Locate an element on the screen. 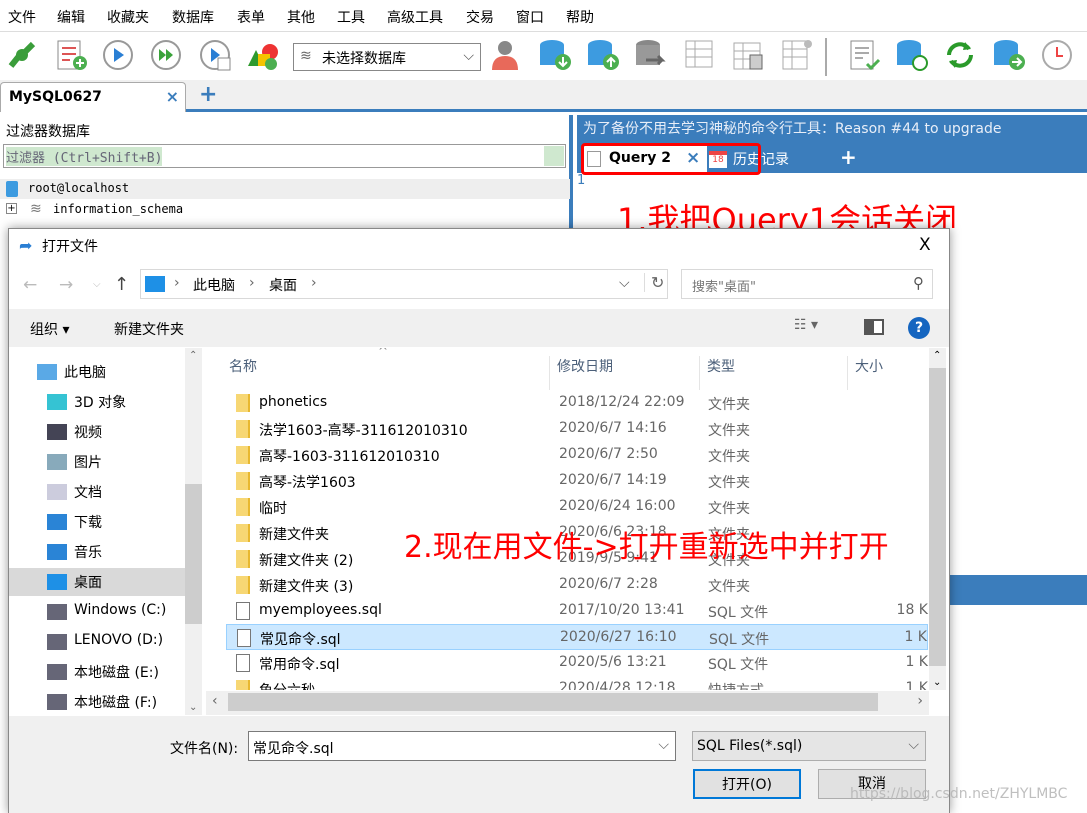 The image size is (1087, 813). nav-item: 本地磁盘 (E:) is located at coordinates (97, 672).